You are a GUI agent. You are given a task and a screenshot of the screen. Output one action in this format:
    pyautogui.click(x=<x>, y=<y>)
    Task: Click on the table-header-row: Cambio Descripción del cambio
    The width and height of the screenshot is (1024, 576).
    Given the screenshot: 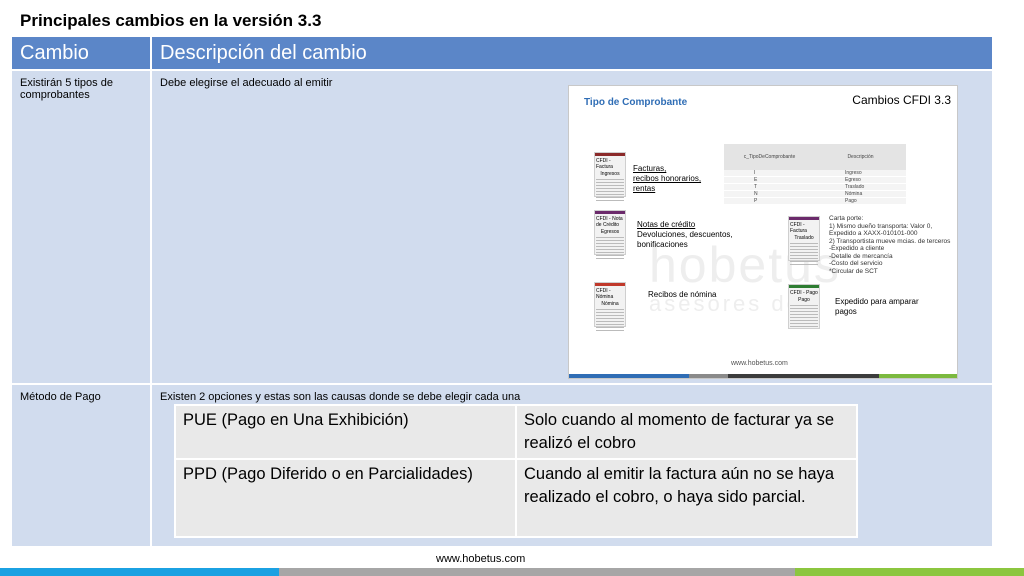 What is the action you would take?
    pyautogui.click(x=503, y=53)
    